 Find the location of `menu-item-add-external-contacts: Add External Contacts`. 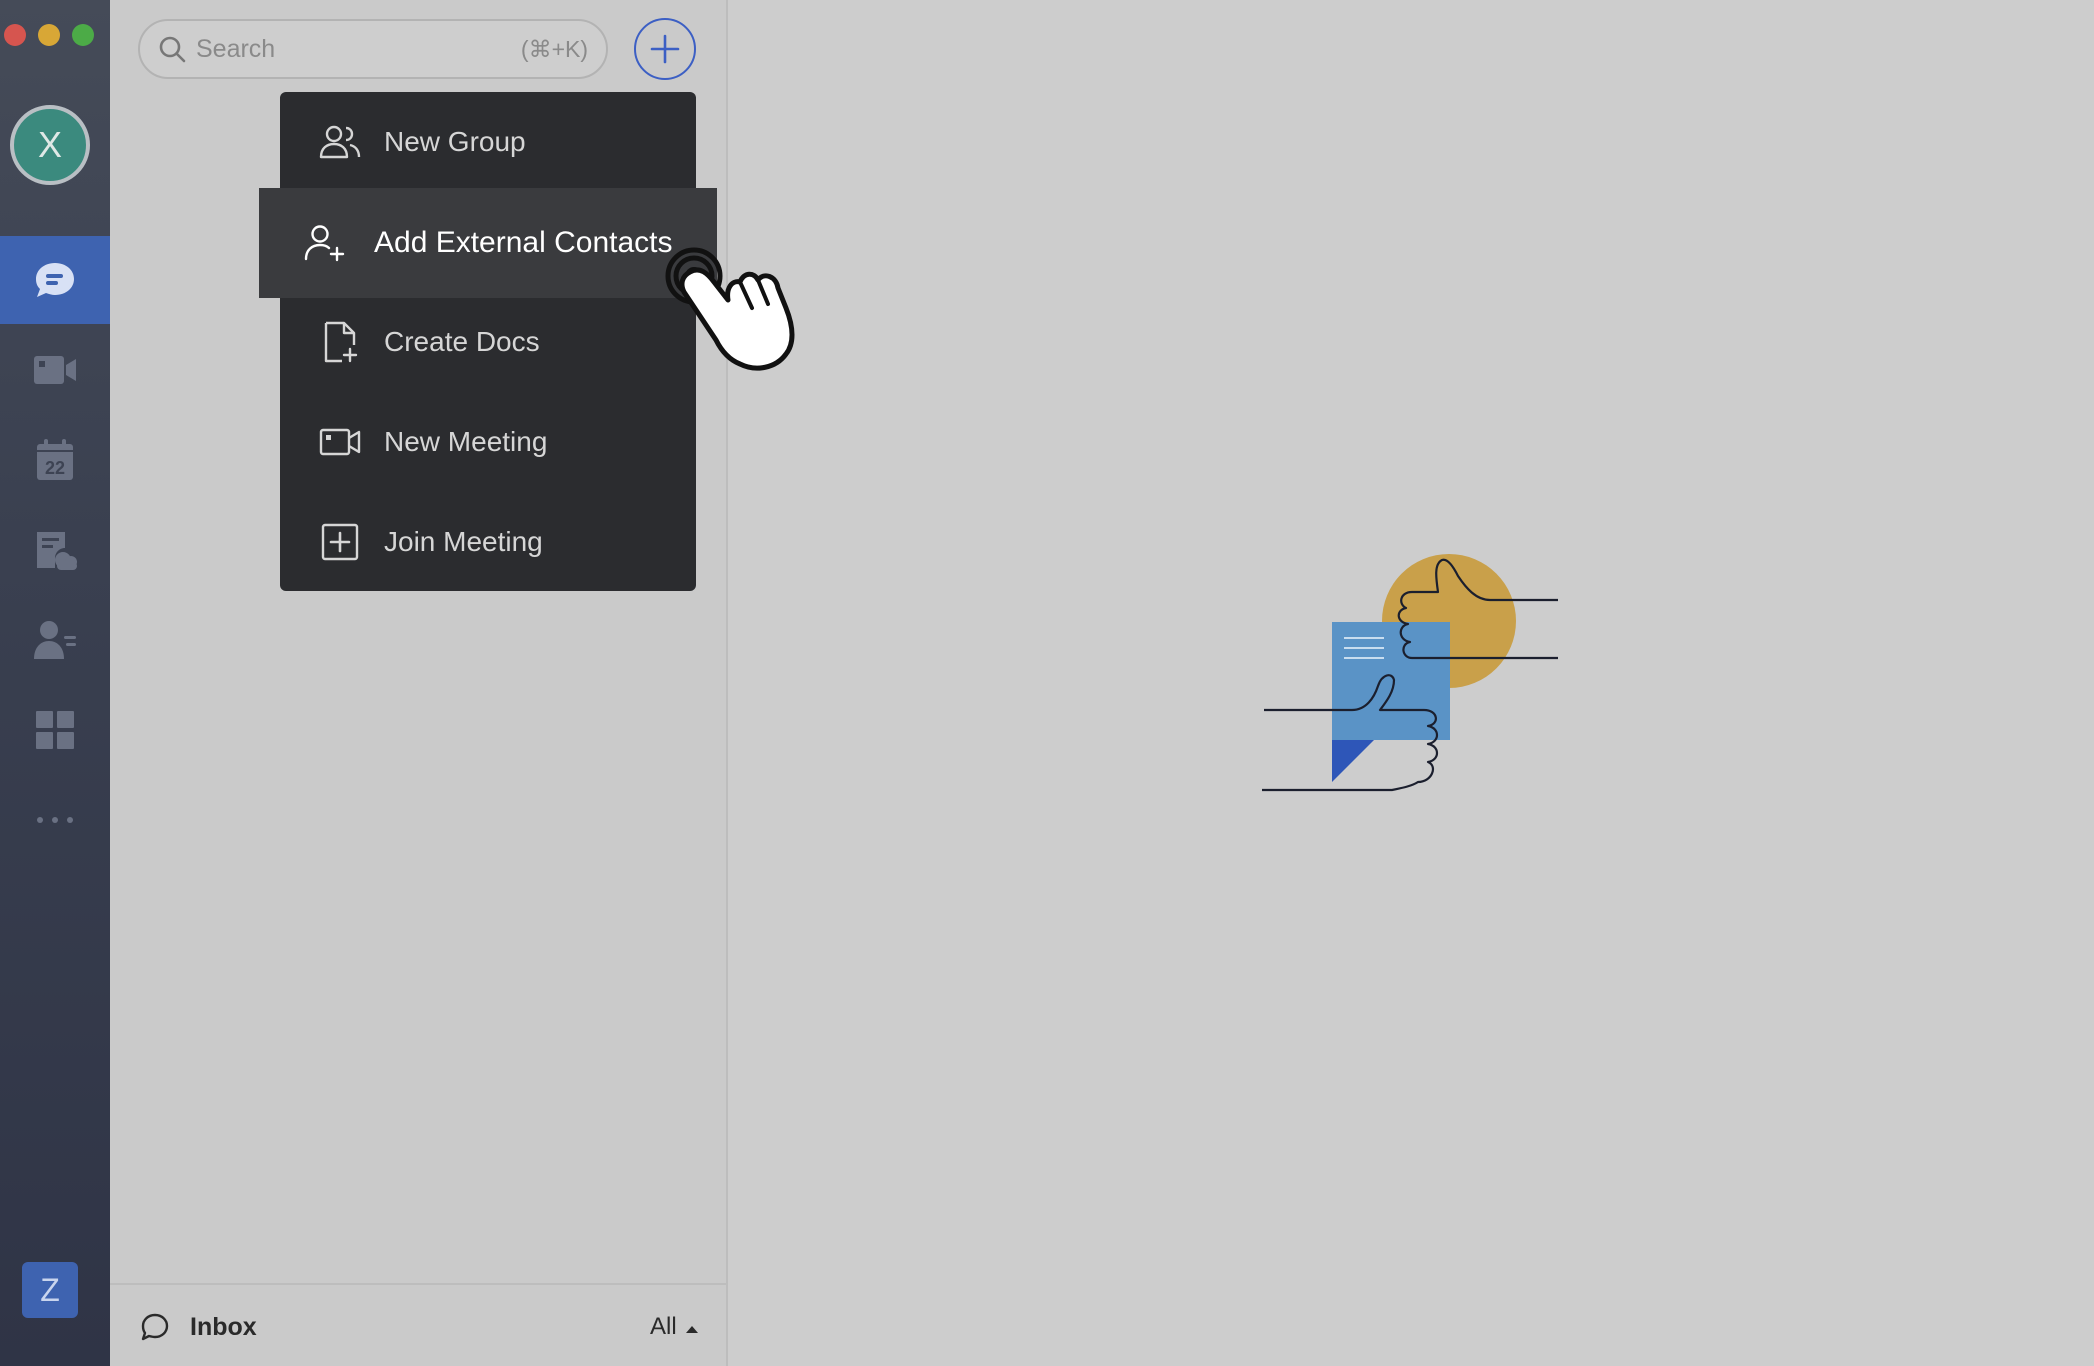

menu-item-add-external-contacts: Add External Contacts is located at coordinates (488, 243).